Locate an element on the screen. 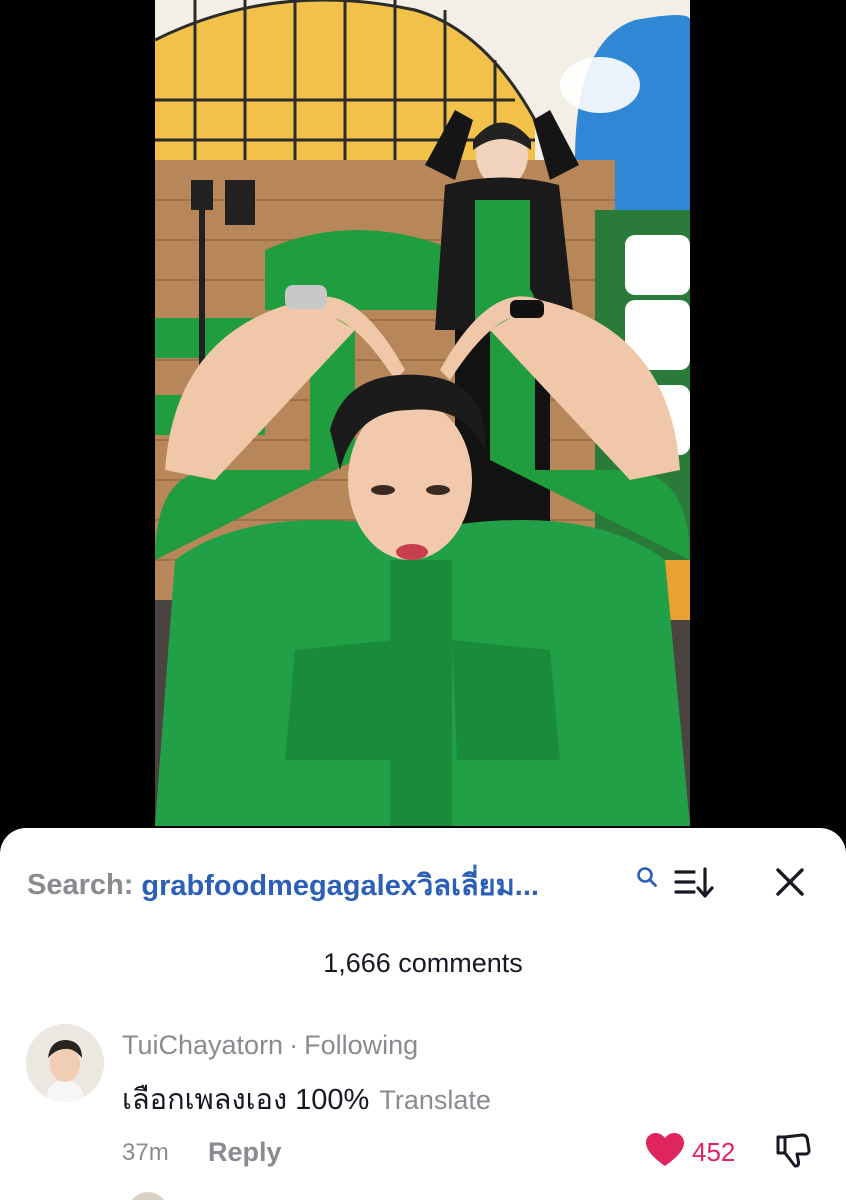 This screenshot has height=1200, width=846. comment-username: TuiChayatorn is located at coordinates (202, 1045).